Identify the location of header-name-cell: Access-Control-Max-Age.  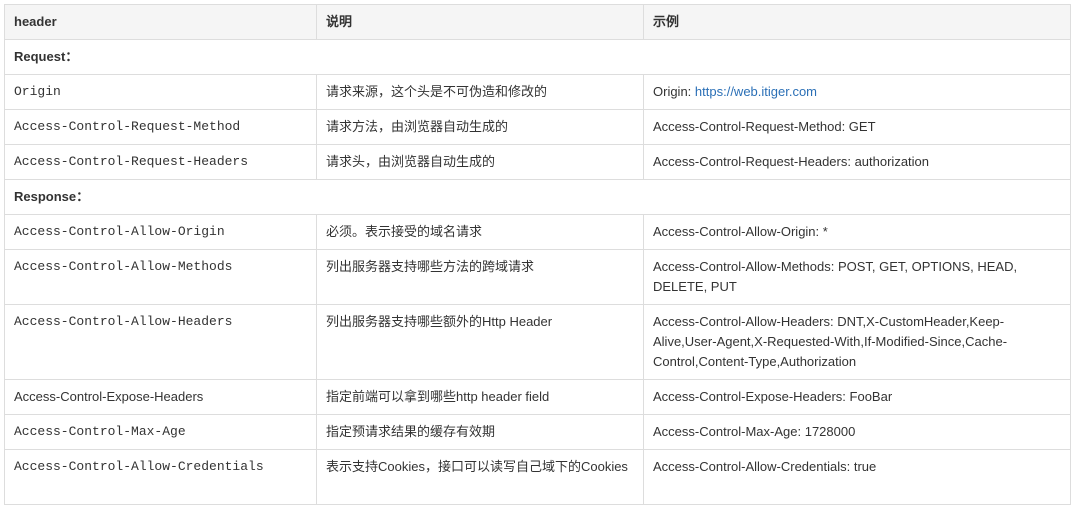
(160, 432).